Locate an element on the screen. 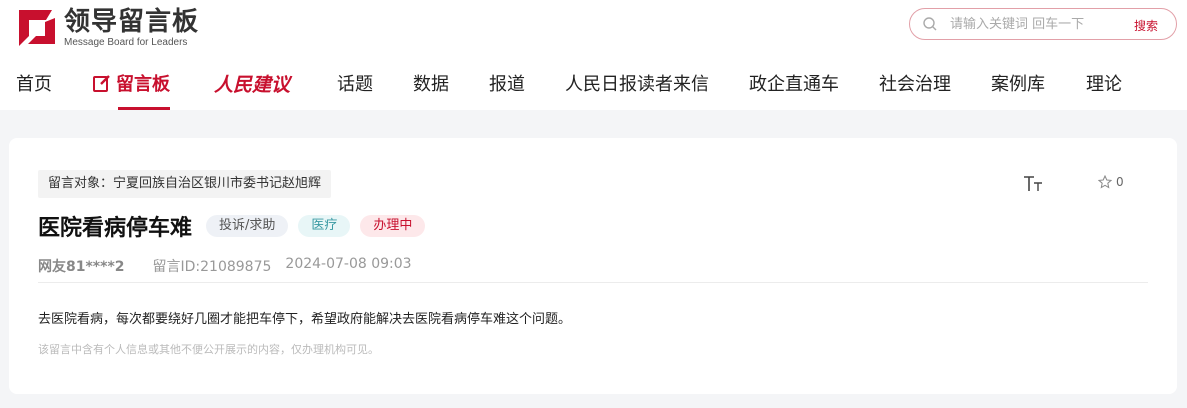 Image resolution: width=1187 pixels, height=408 pixels. favorite-button: 0 is located at coordinates (1111, 182).